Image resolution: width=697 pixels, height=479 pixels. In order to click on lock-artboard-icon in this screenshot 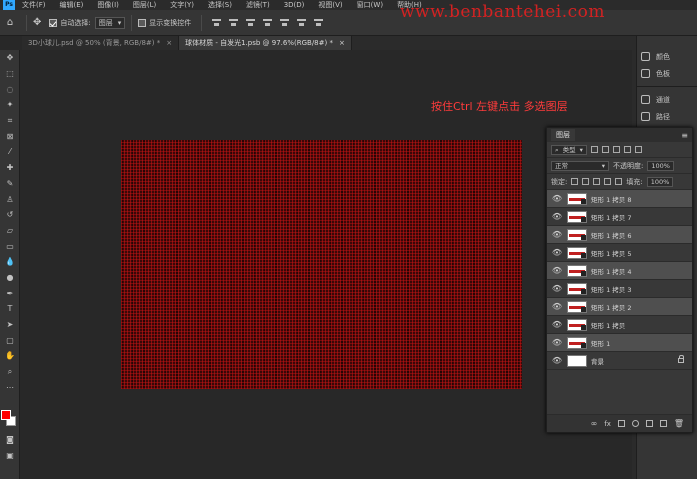, I will do `click(608, 181)`.